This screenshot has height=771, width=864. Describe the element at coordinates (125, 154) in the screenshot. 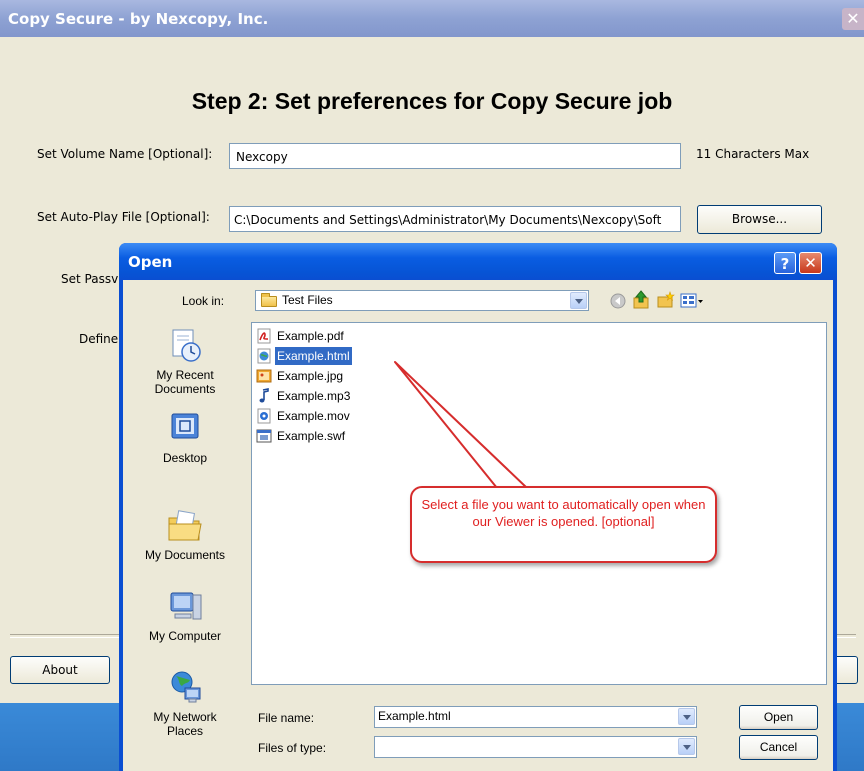

I see `volume-name-label: Set Volume Name [Optional]:` at that location.